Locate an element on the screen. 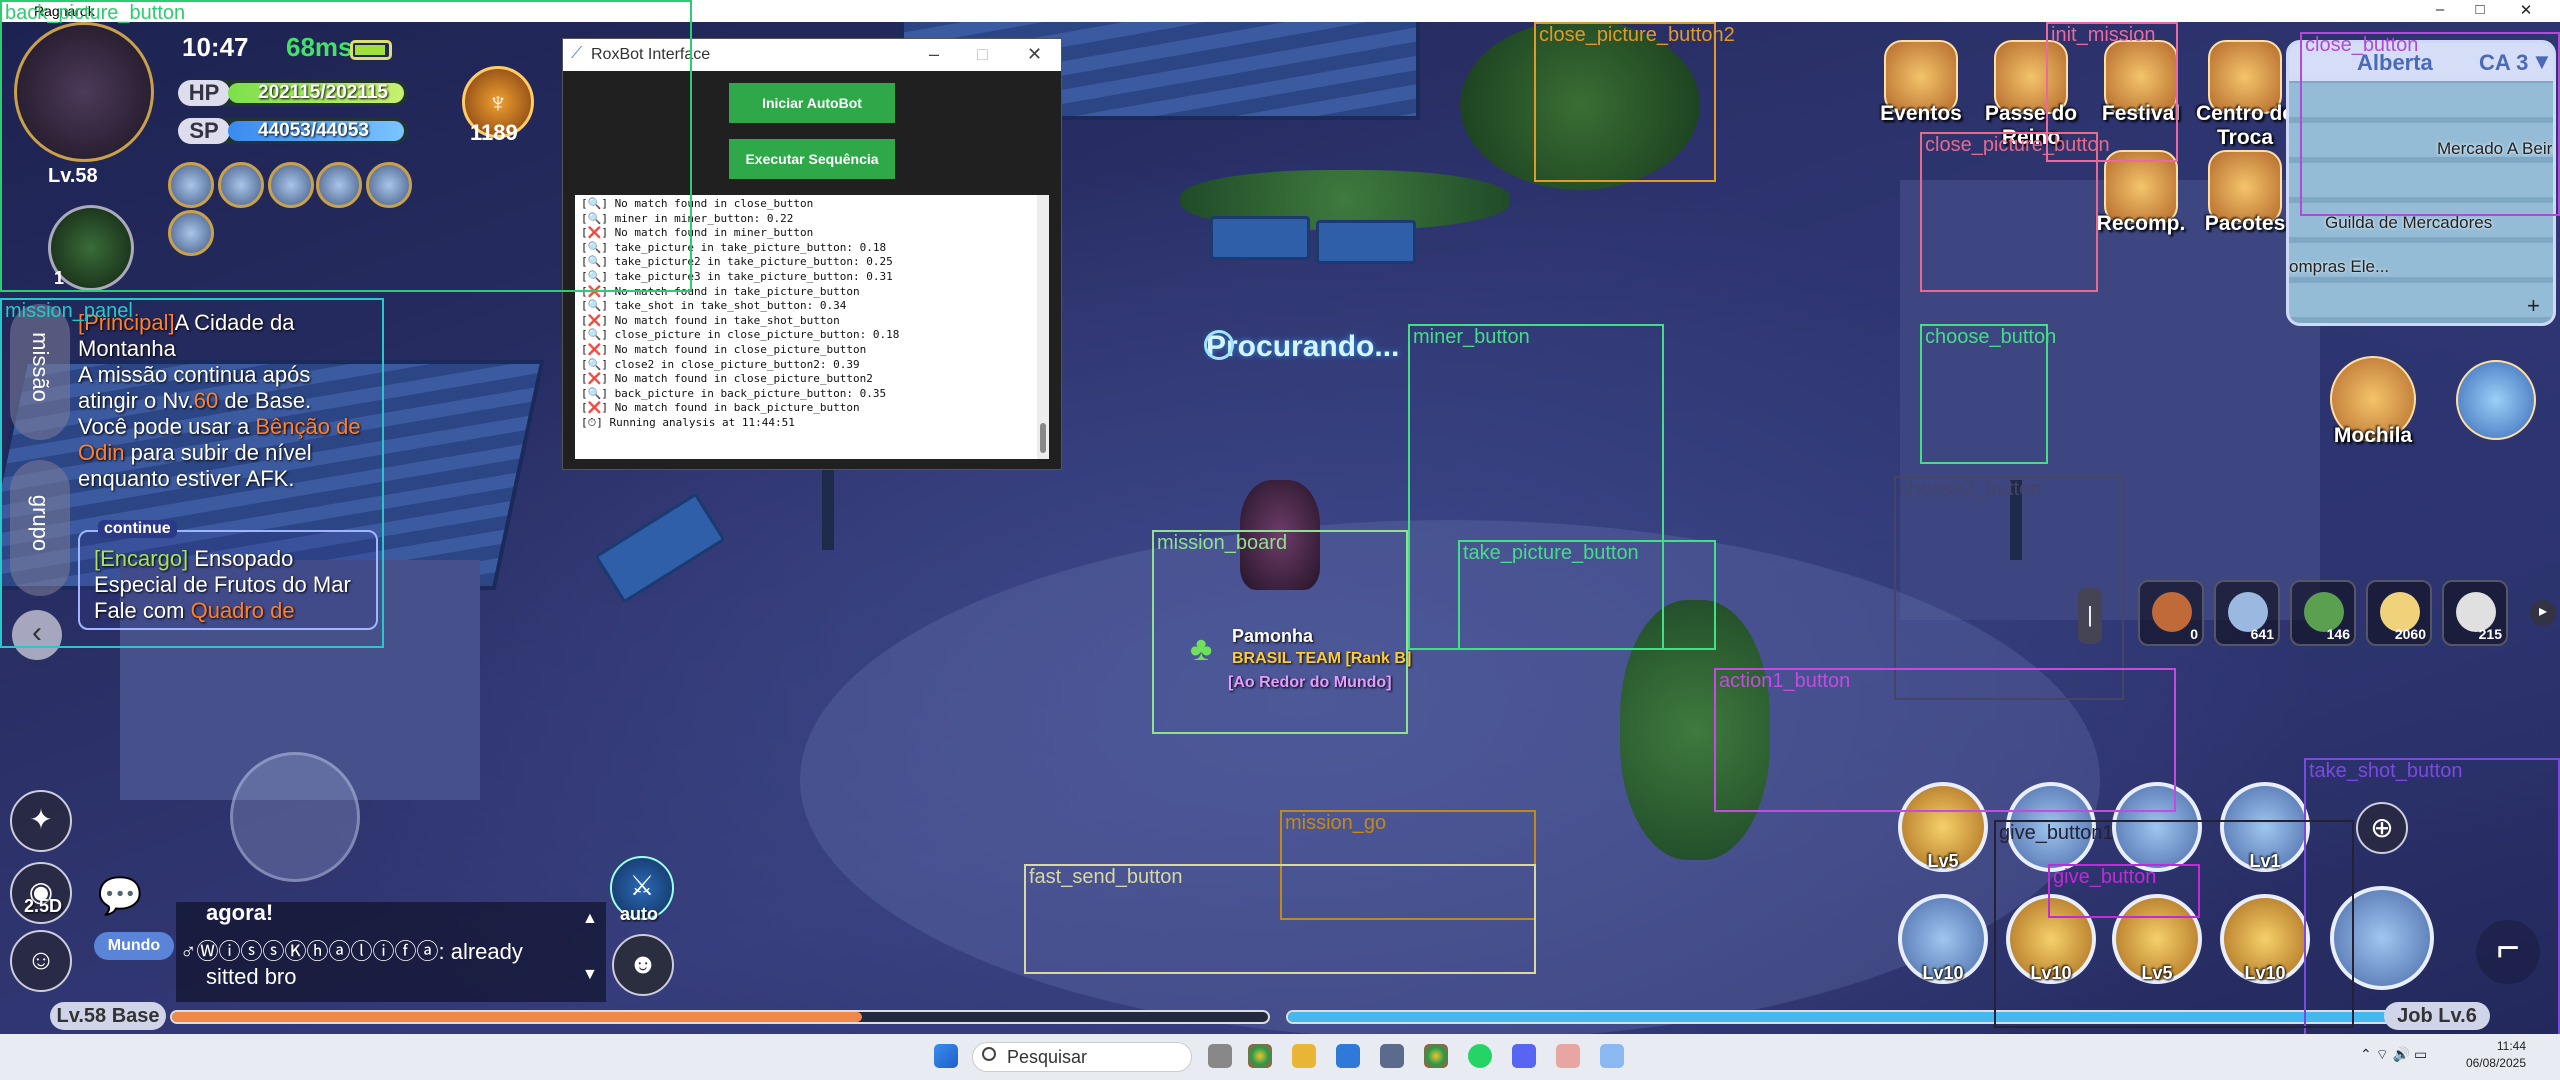 This screenshot has width=2560, height=1080. item-count: 641 is located at coordinates (2262, 634).